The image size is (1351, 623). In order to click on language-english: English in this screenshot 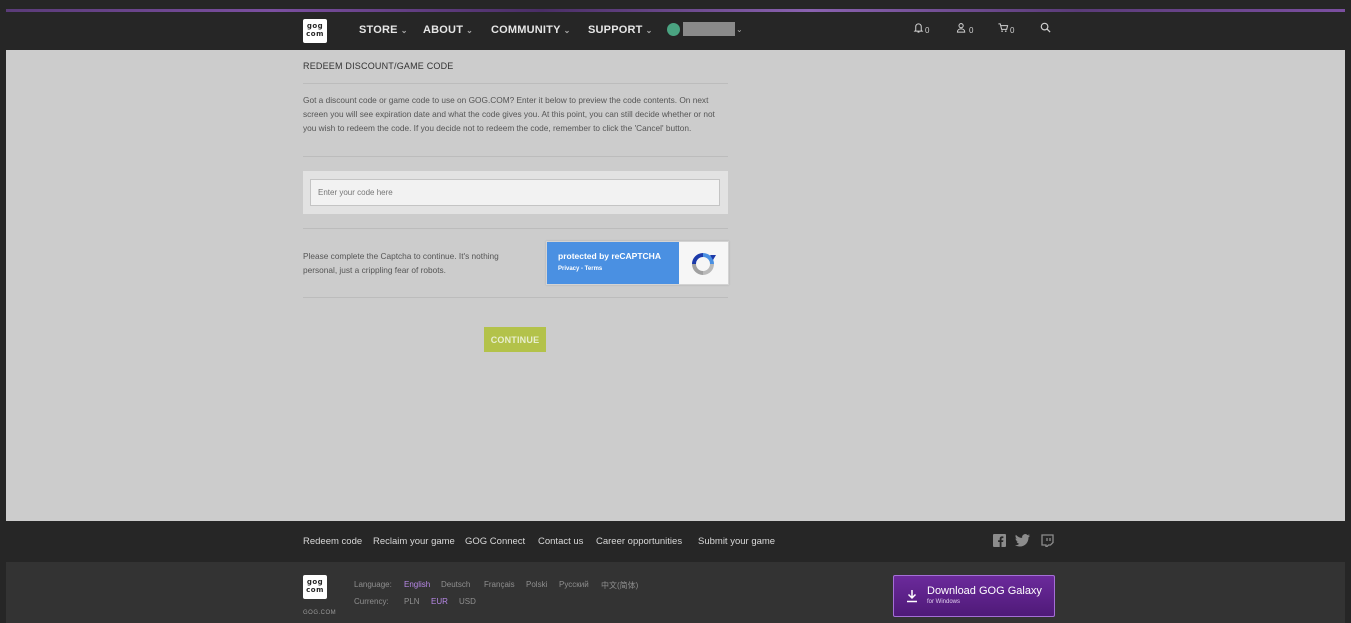, I will do `click(417, 584)`.